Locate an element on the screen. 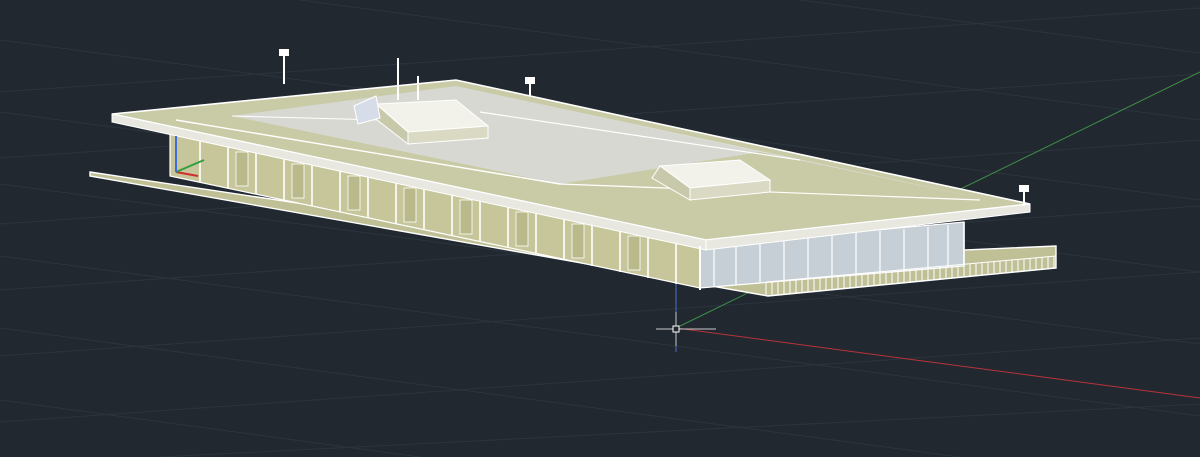  pickbox is located at coordinates (676, 329).